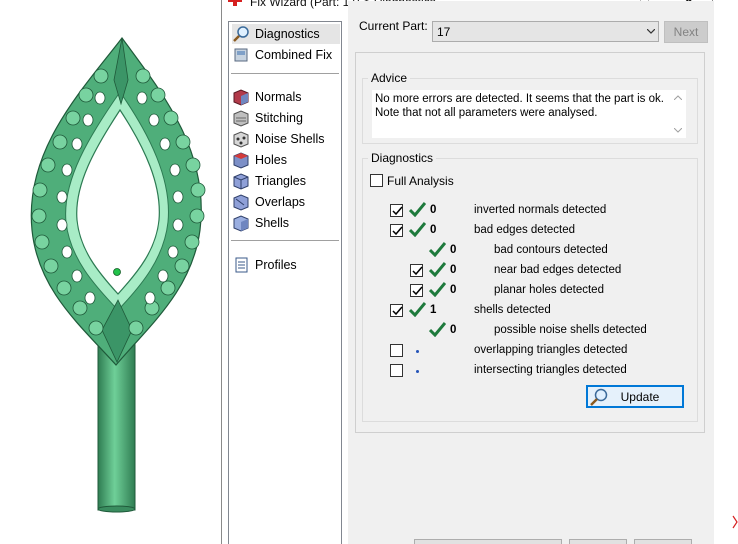 Image resolution: width=738 pixels, height=544 pixels. I want to click on diag-label: planar holes detected, so click(549, 290).